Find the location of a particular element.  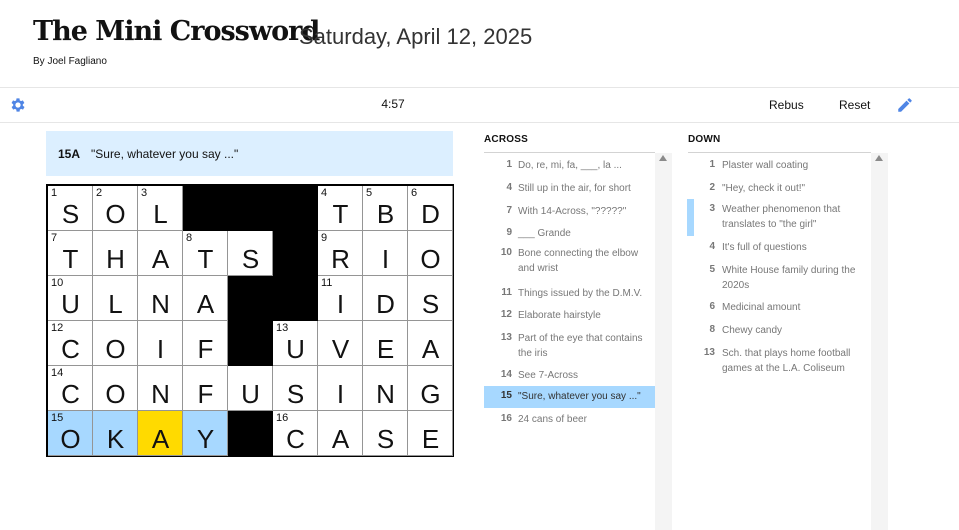

clue-number: 14 is located at coordinates (506, 374).